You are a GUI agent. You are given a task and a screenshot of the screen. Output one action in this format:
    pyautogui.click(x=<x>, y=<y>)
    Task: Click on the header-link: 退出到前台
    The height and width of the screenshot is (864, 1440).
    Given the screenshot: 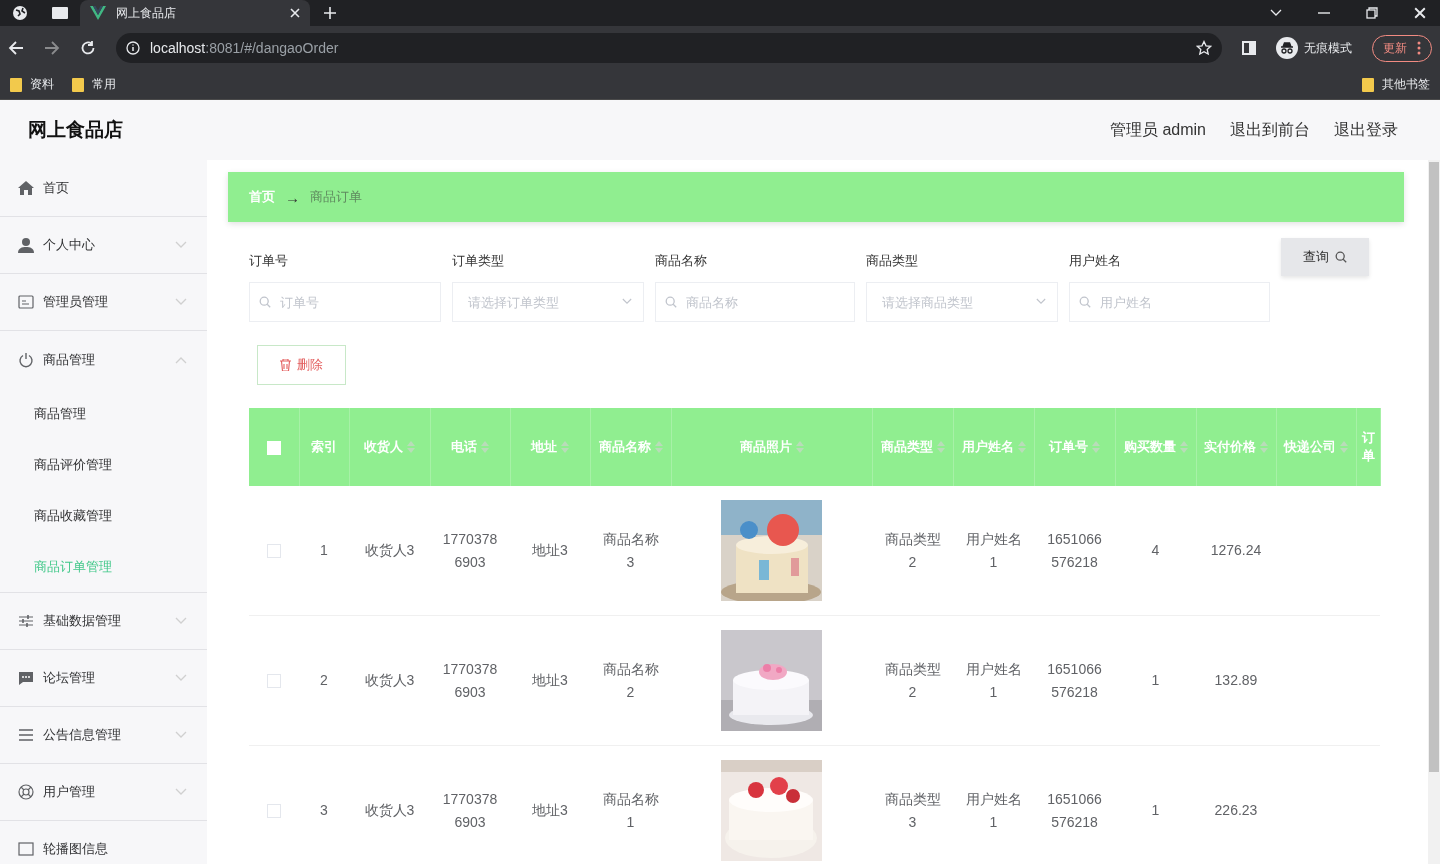 What is the action you would take?
    pyautogui.click(x=1270, y=130)
    